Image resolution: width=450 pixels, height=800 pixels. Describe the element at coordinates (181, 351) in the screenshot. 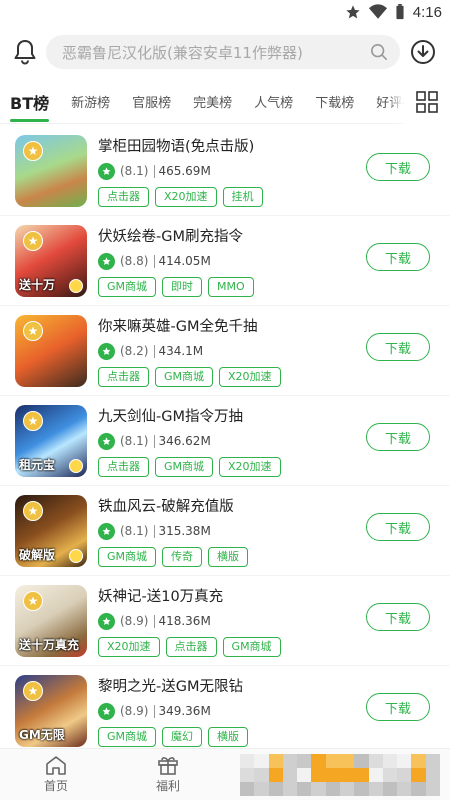

I see `game-size: 434.1M` at that location.